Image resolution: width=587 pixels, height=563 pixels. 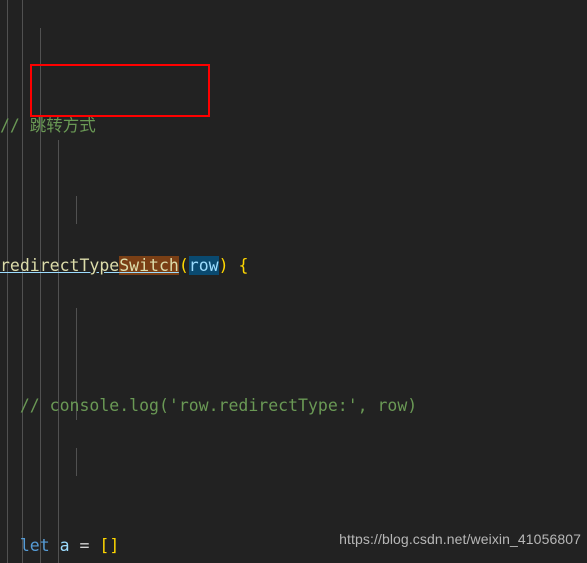 I want to click on line4-bracket-open: [, so click(x=104, y=545).